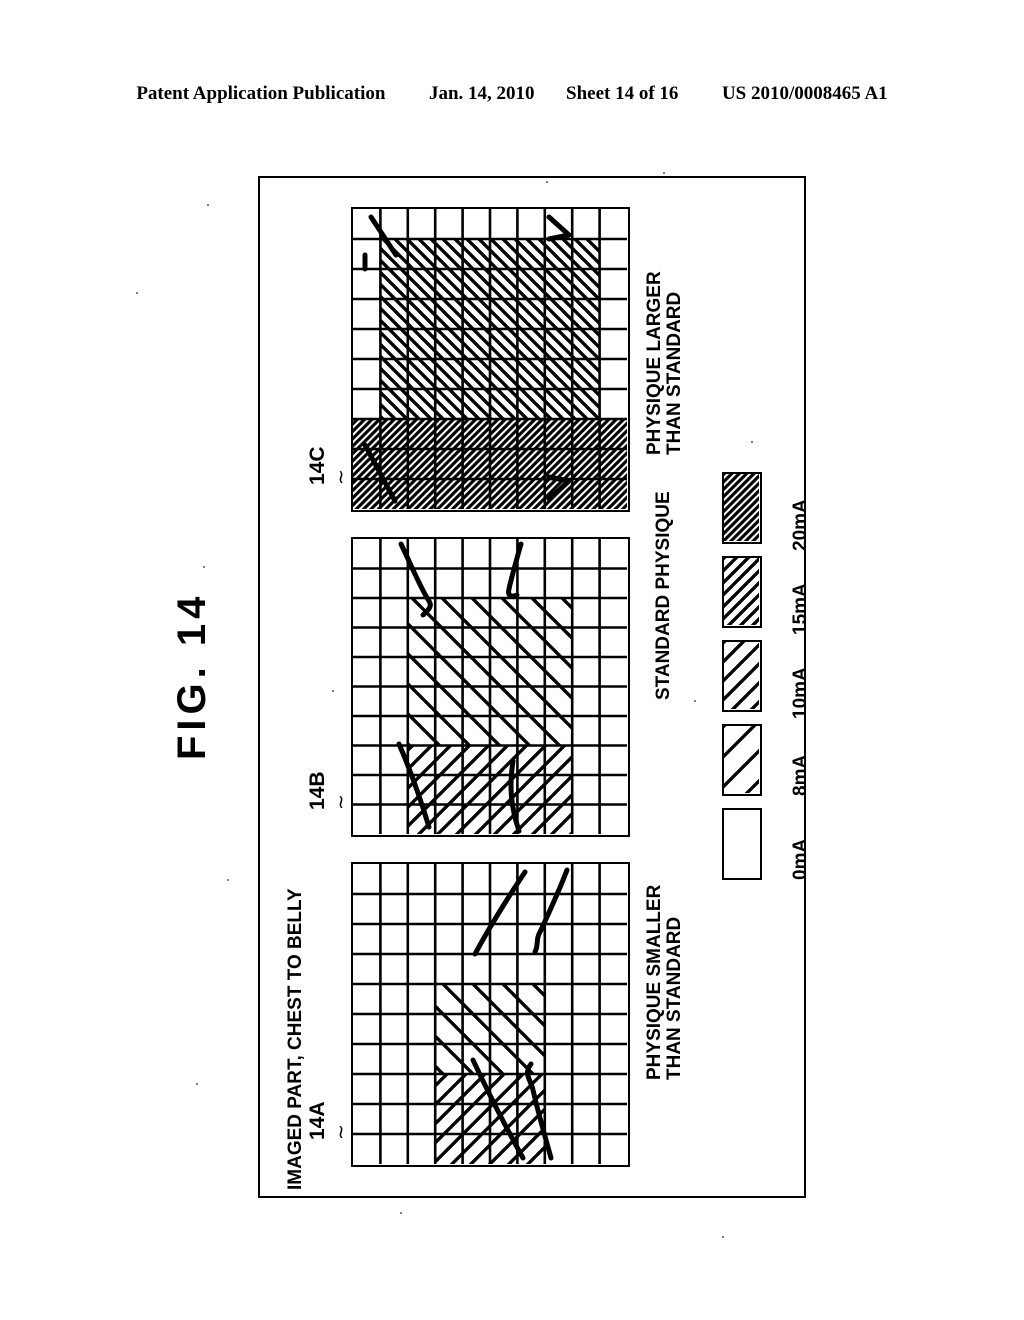 The height and width of the screenshot is (1320, 1024). I want to click on panel-14b-leader: ∼, so click(341, 802).